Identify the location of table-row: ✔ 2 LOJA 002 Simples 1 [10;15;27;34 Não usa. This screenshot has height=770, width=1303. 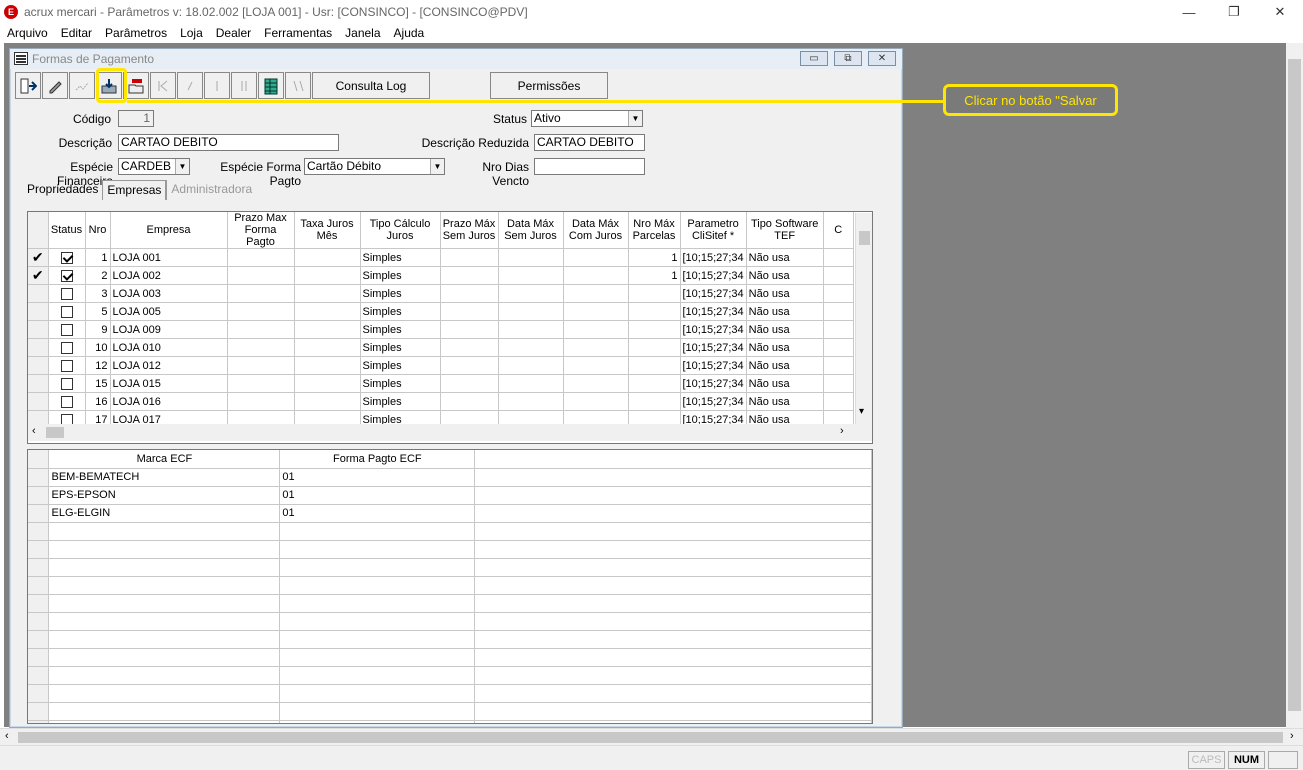
(441, 275).